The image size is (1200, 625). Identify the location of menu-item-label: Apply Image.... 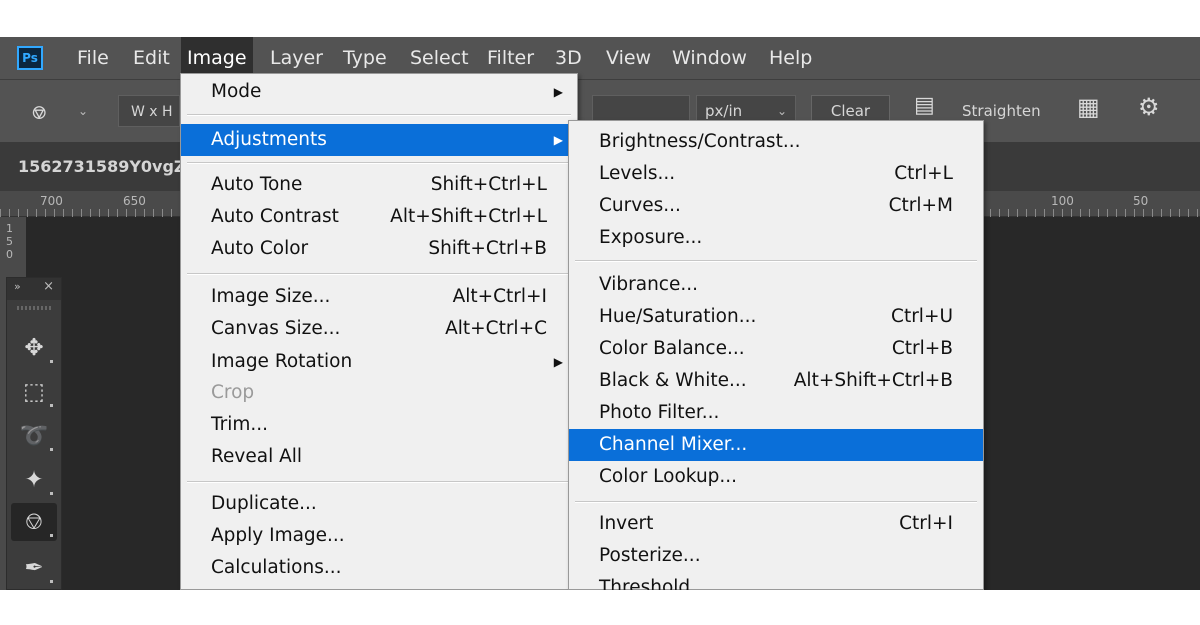
(278, 535).